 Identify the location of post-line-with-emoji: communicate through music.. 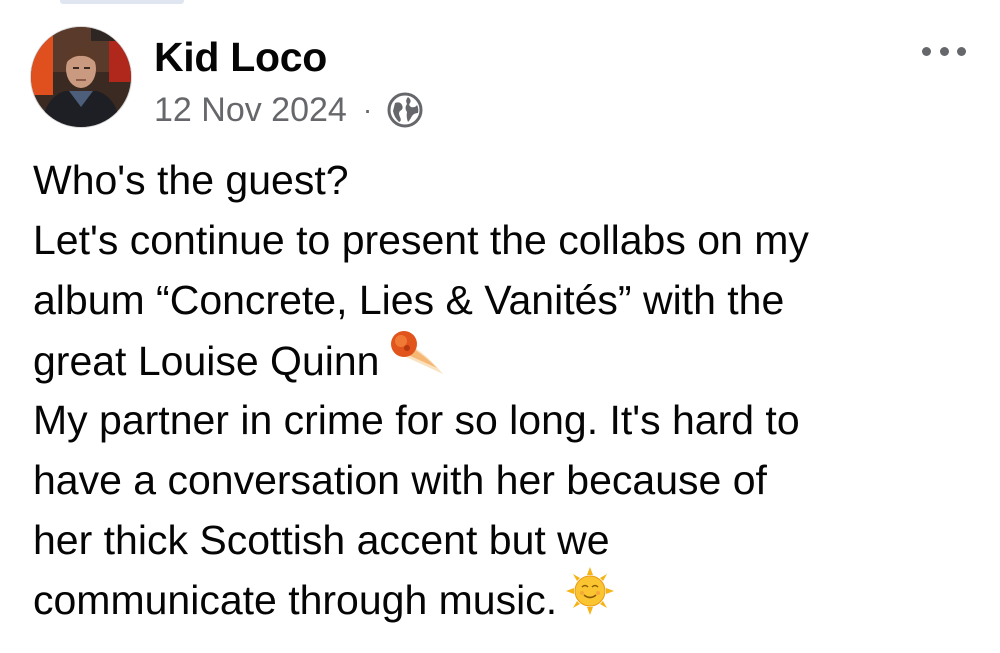
(503, 598).